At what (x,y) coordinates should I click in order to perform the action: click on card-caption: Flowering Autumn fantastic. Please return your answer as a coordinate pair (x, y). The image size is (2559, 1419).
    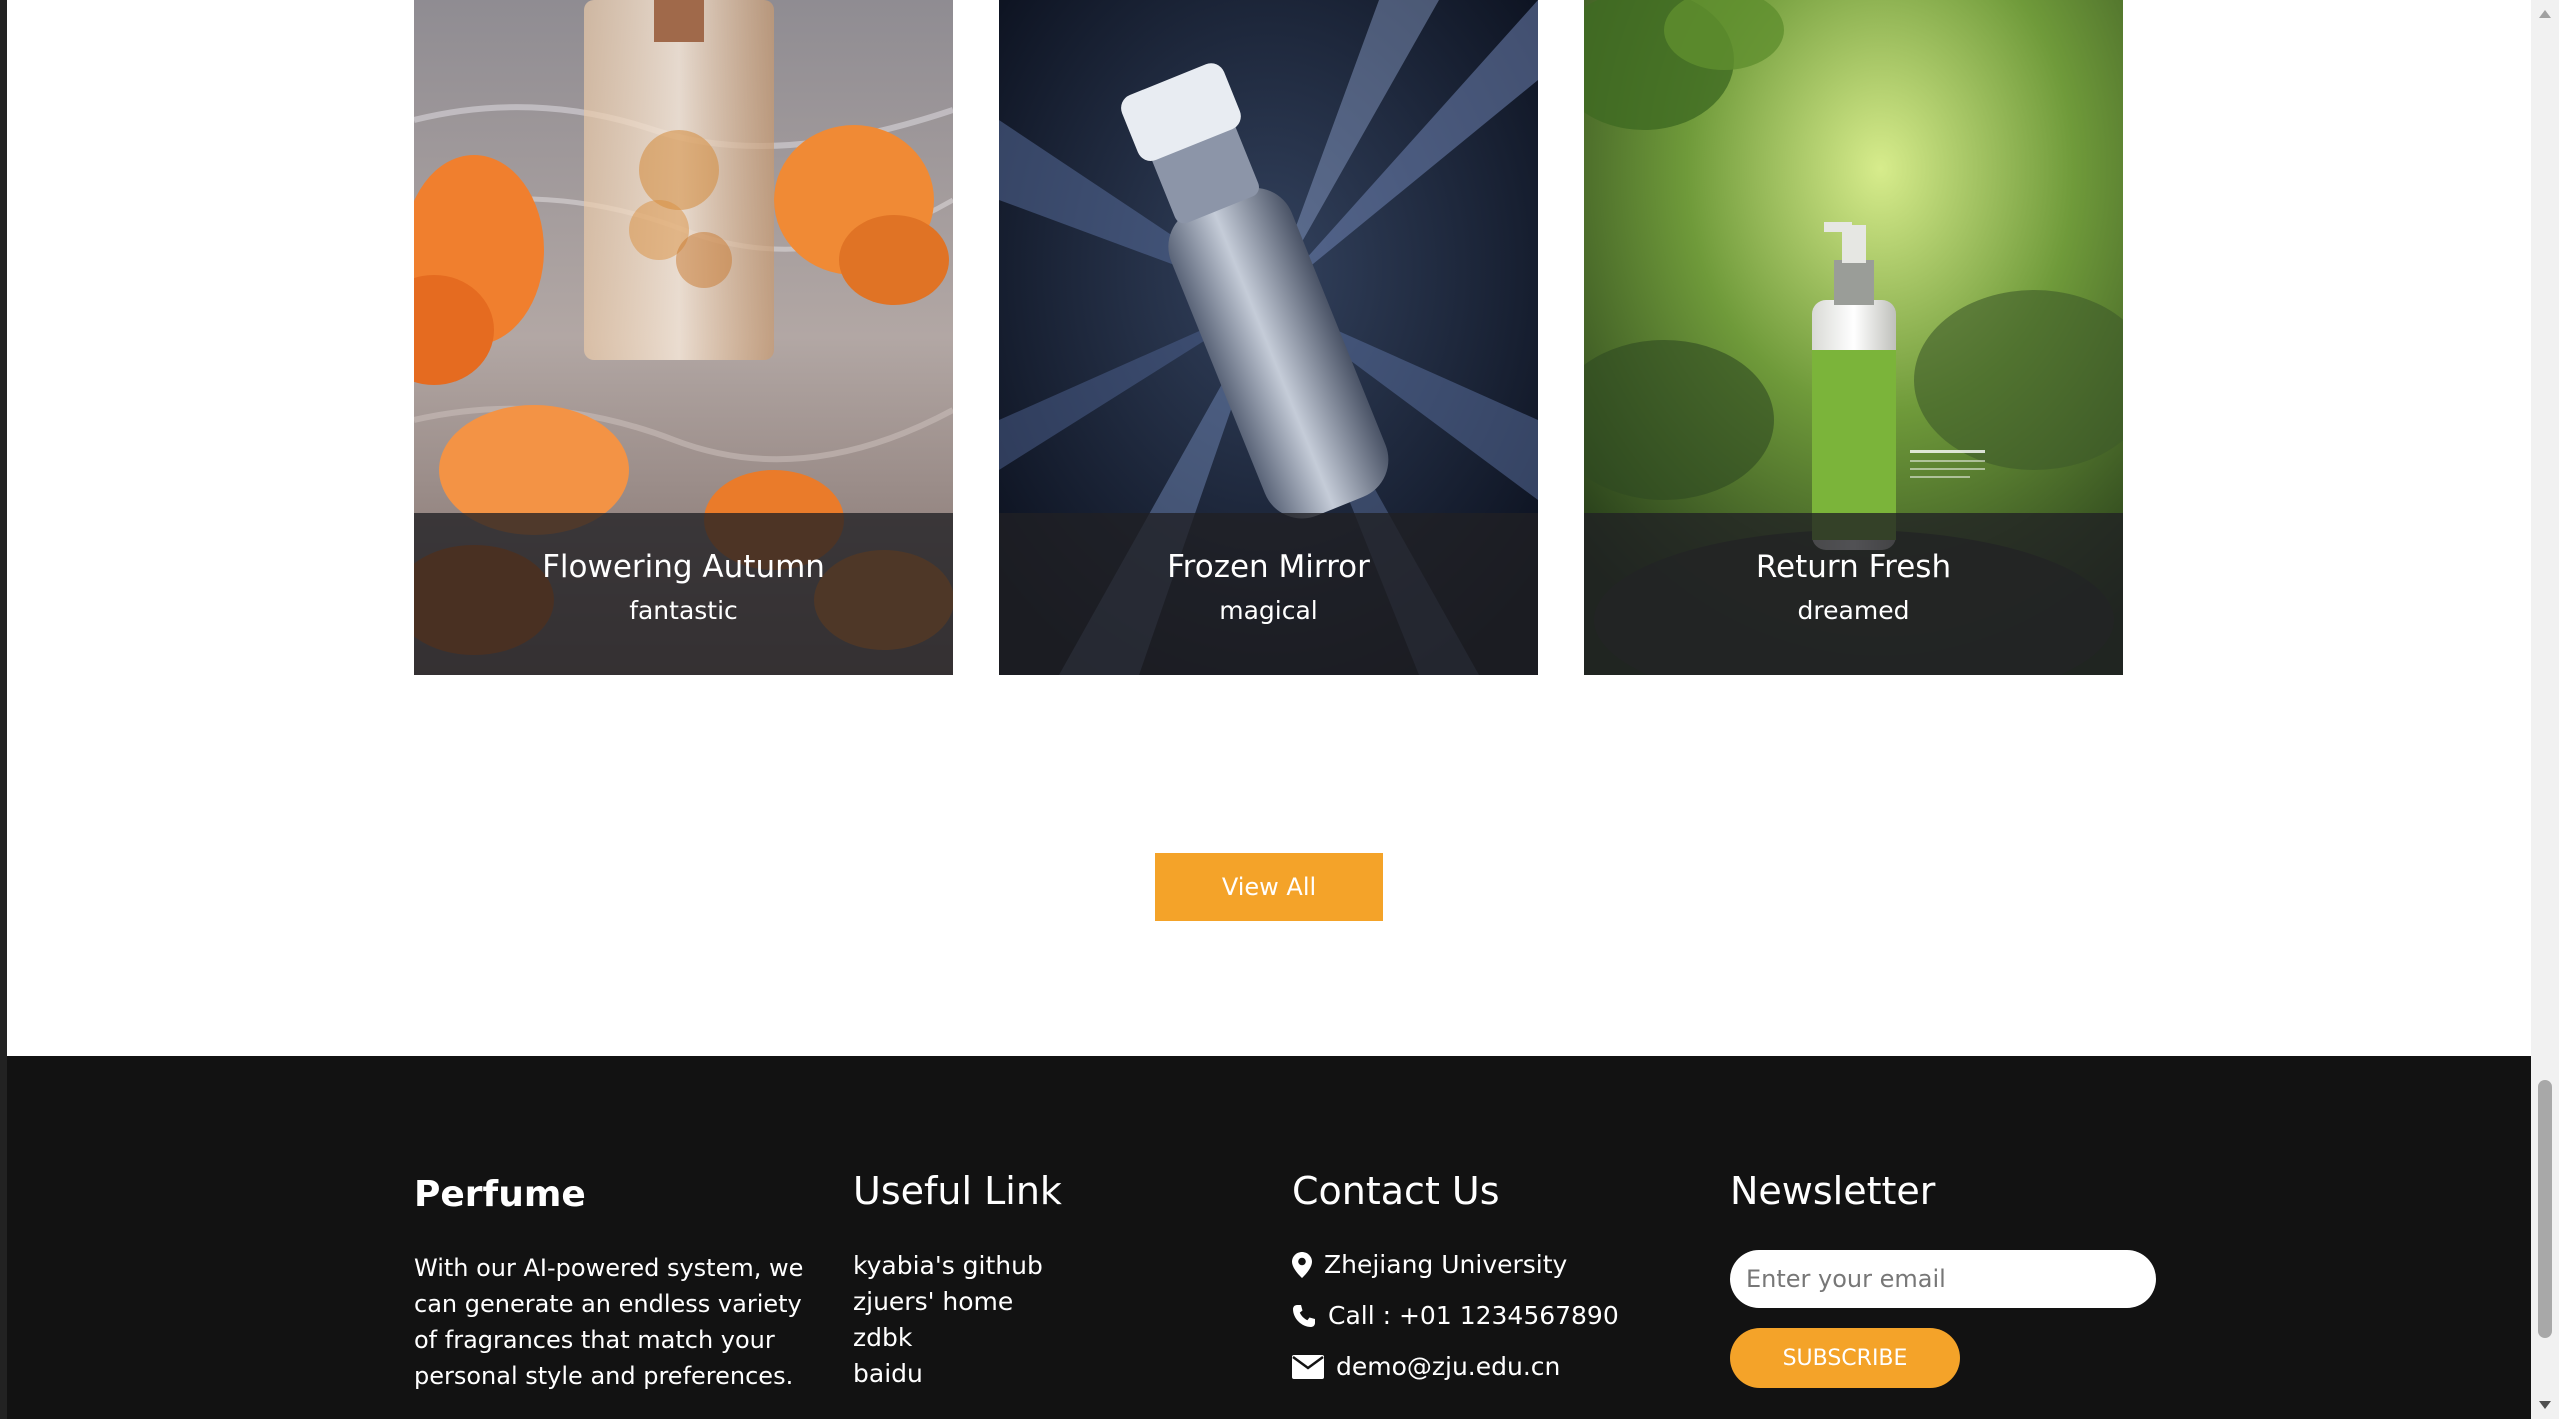
    Looking at the image, I should click on (683, 594).